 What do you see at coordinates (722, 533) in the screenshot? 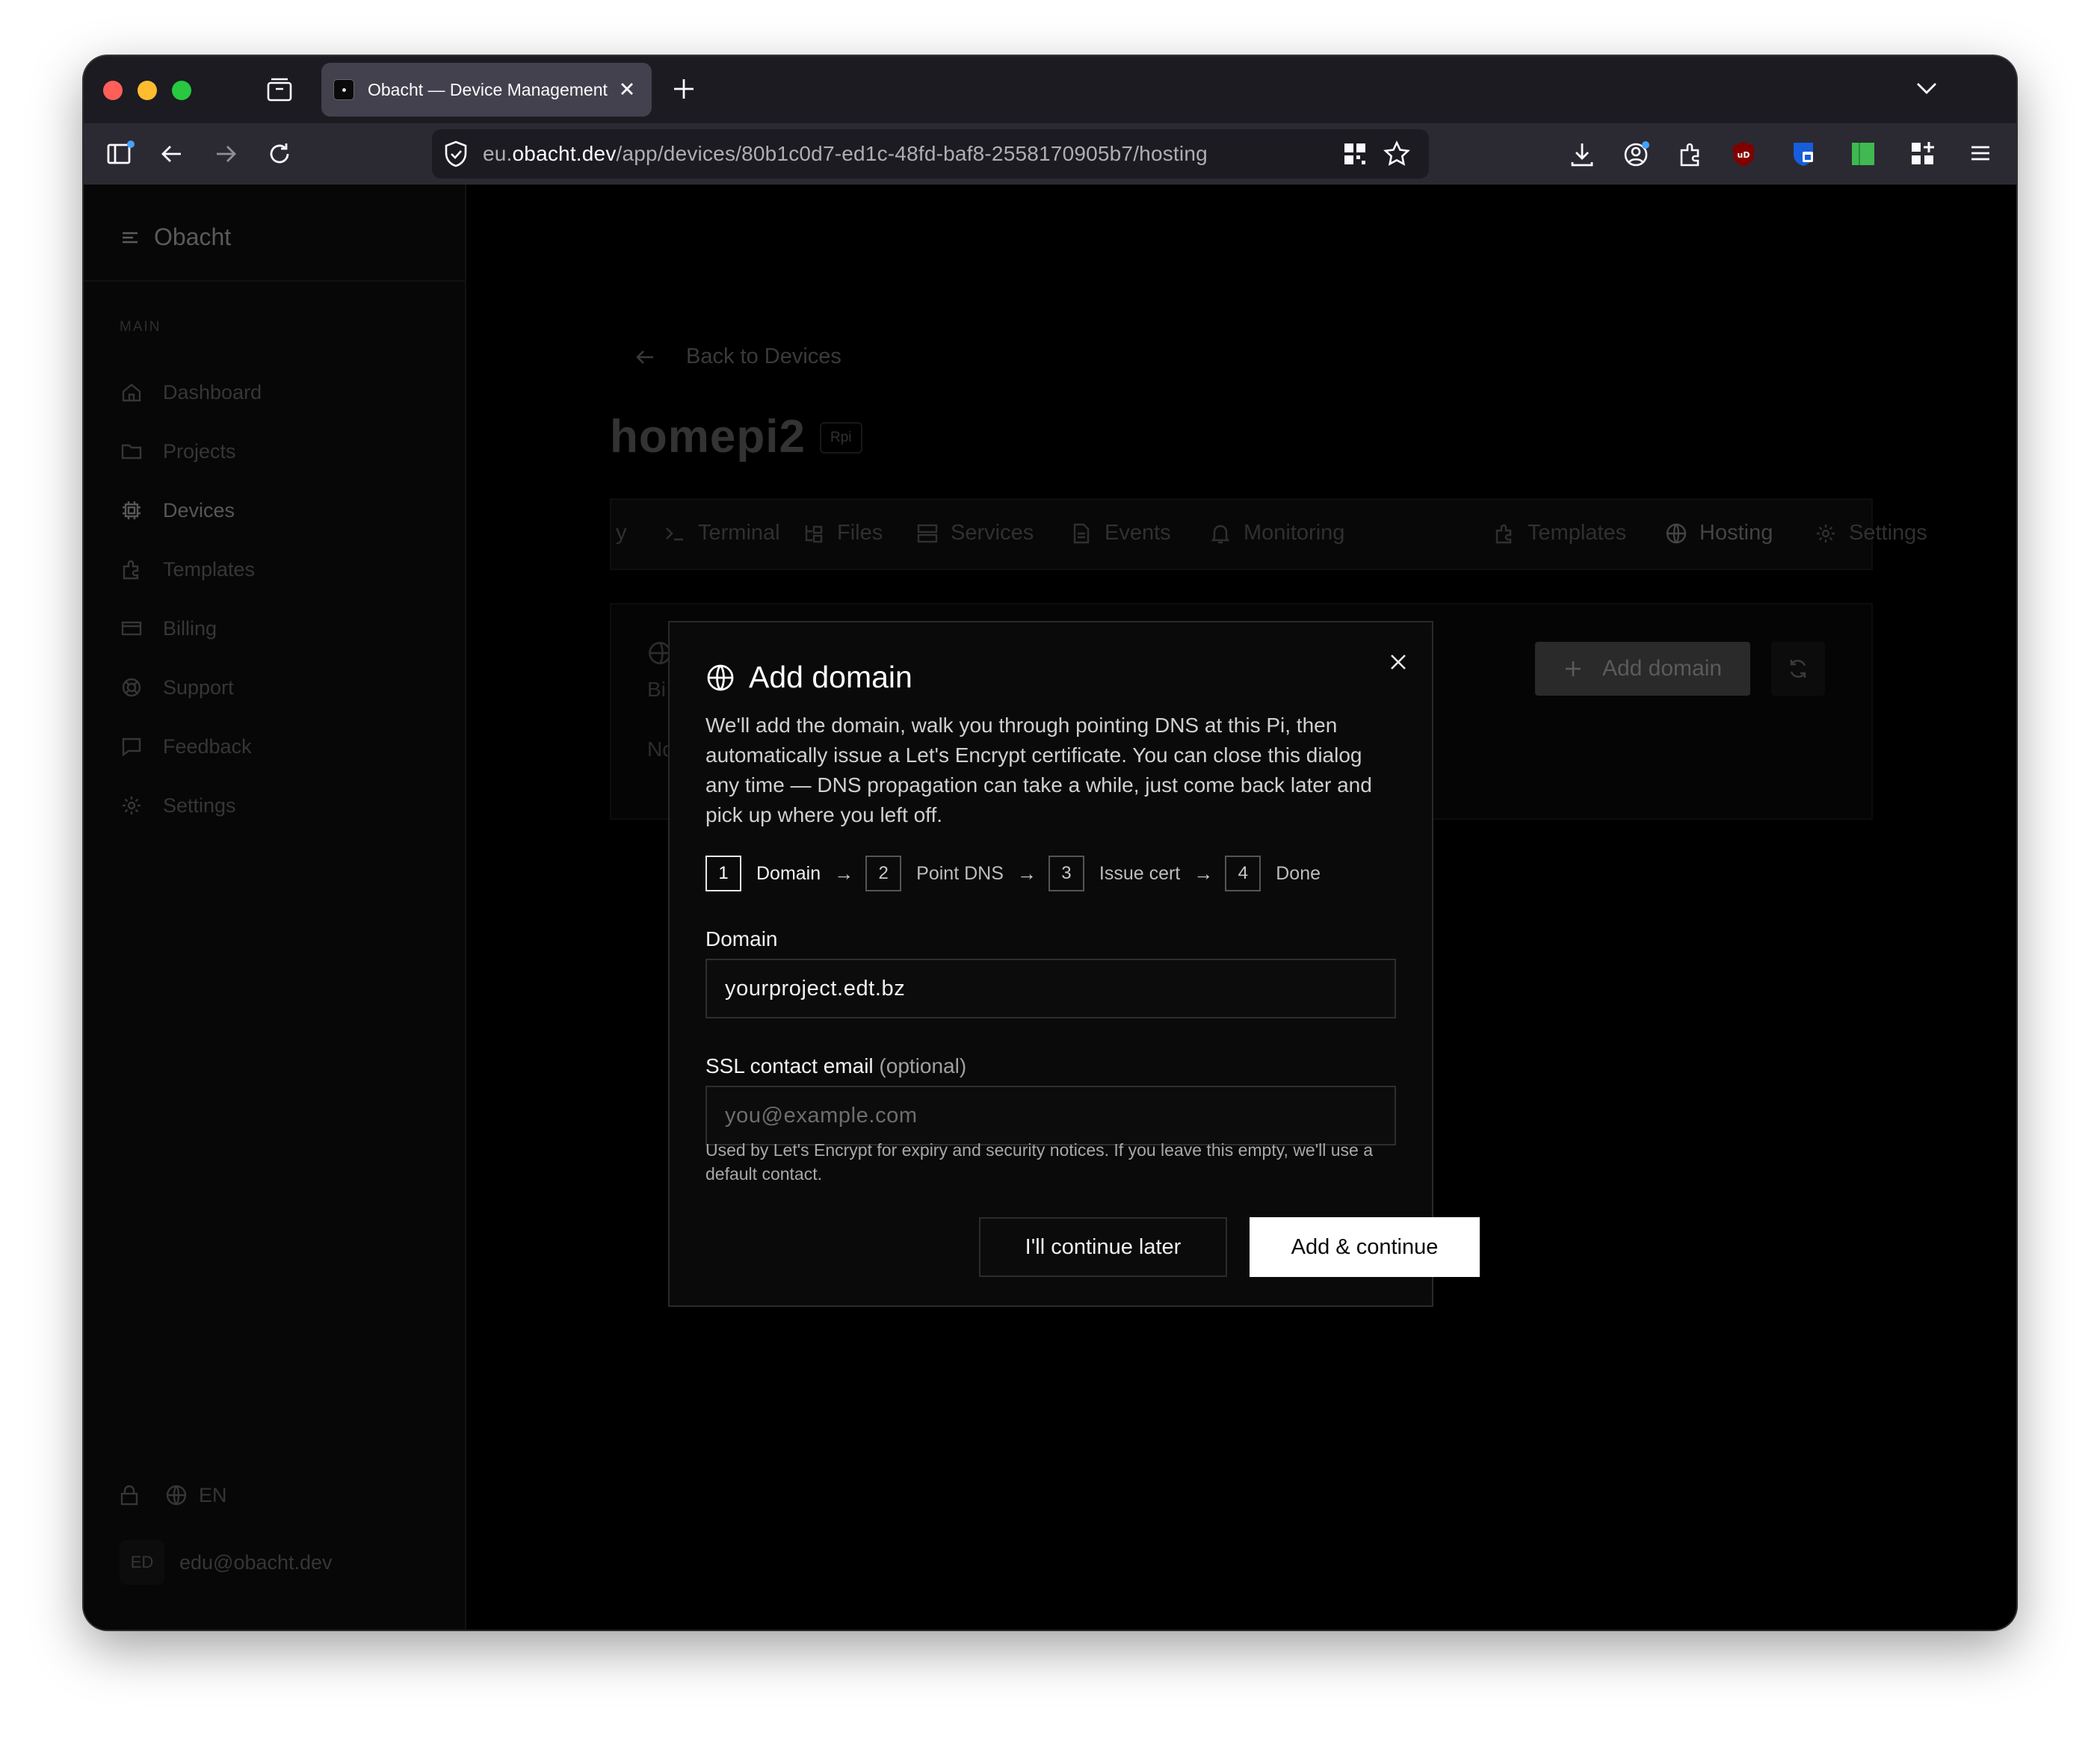
I see `tab-terminal: Terminal` at bounding box center [722, 533].